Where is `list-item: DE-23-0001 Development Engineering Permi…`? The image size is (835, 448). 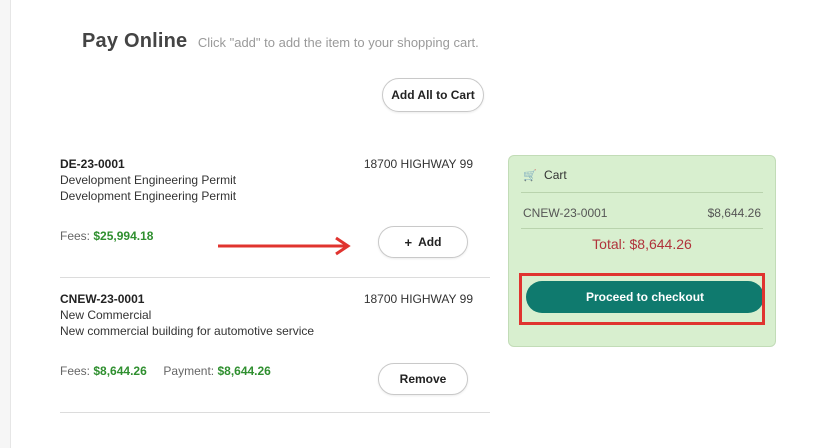 list-item: DE-23-0001 Development Engineering Permi… is located at coordinates (275, 217).